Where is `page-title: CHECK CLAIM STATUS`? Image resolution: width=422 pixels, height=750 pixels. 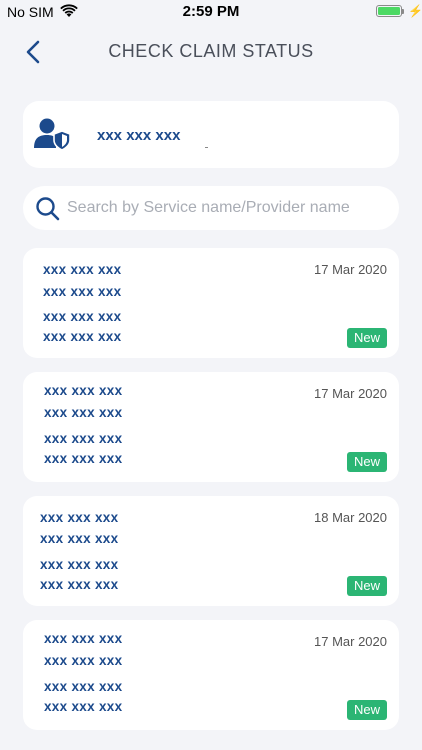
page-title: CHECK CLAIM STATUS is located at coordinates (211, 51).